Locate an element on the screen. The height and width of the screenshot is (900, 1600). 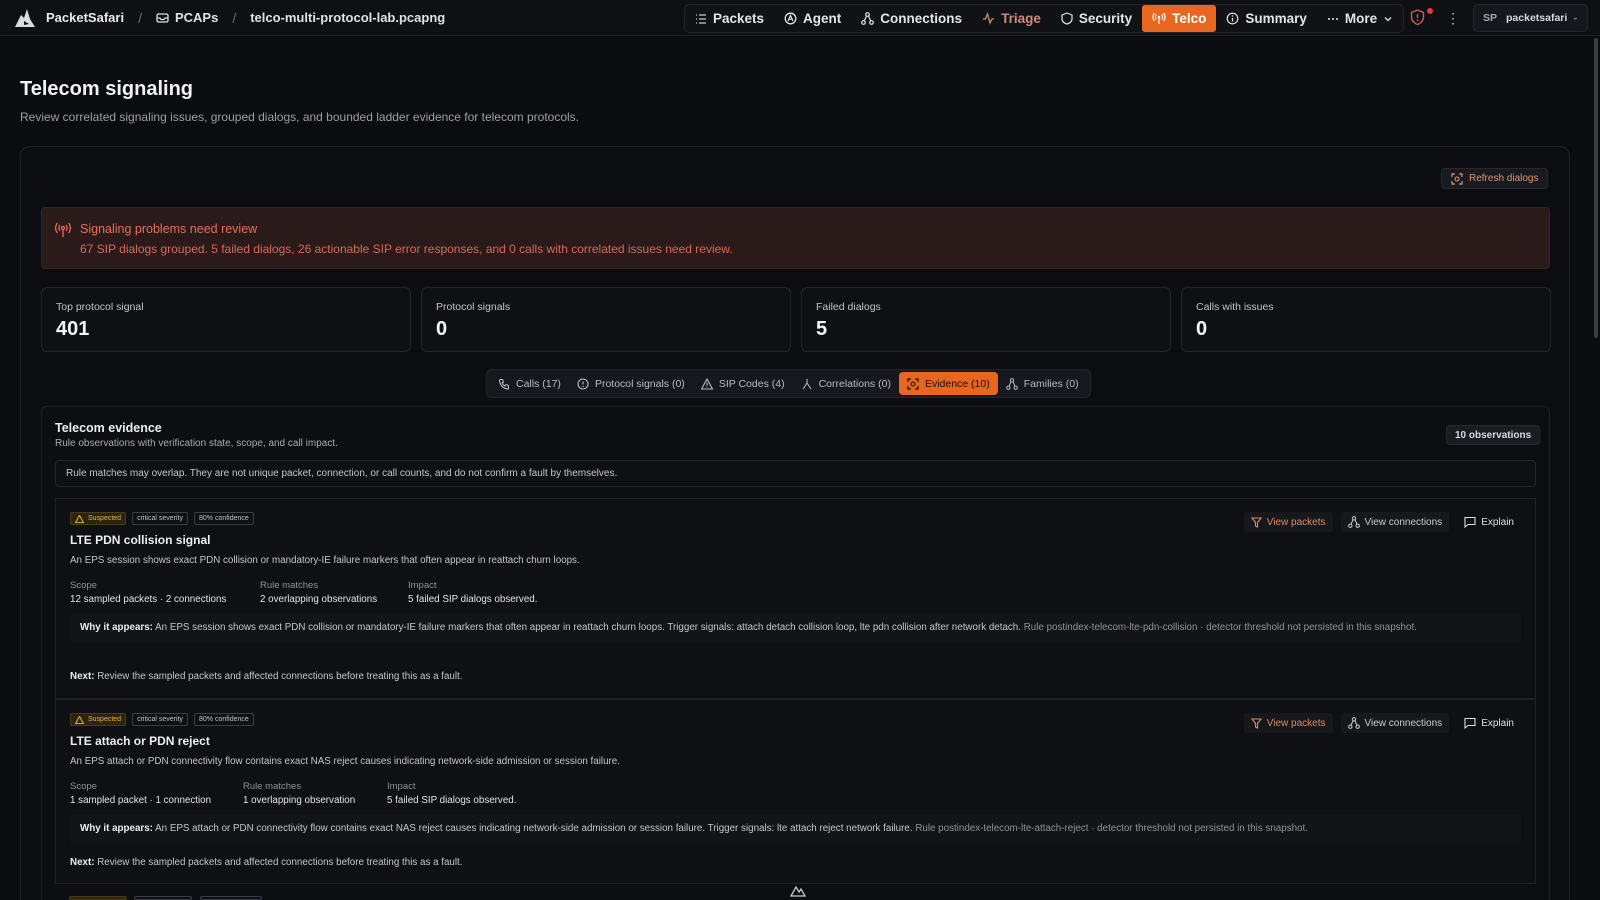
app-name: PacketSafari is located at coordinates (85, 17).